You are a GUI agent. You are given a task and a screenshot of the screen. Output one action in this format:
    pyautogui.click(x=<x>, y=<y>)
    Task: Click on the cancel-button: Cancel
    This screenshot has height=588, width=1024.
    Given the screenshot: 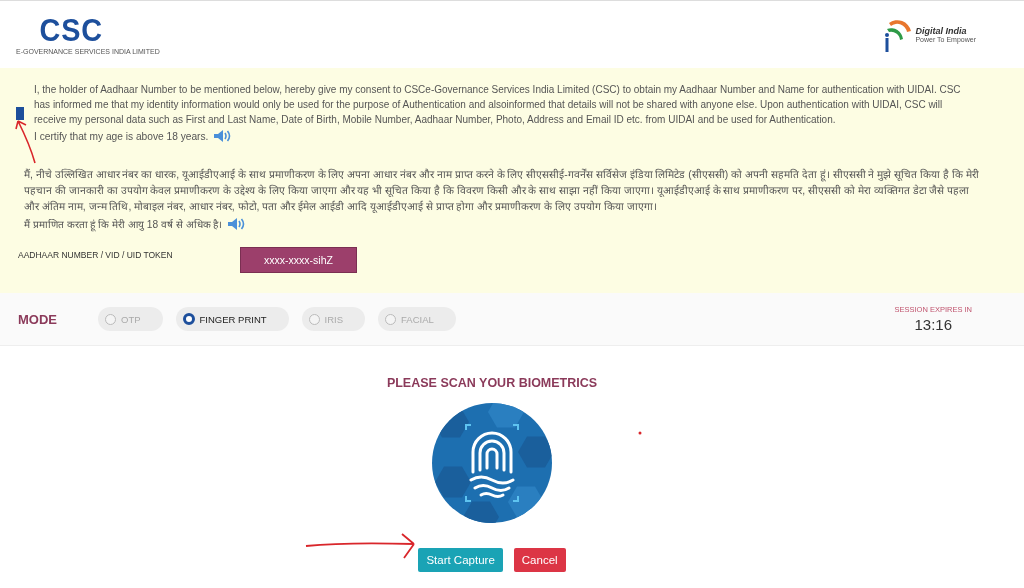 What is the action you would take?
    pyautogui.click(x=539, y=560)
    